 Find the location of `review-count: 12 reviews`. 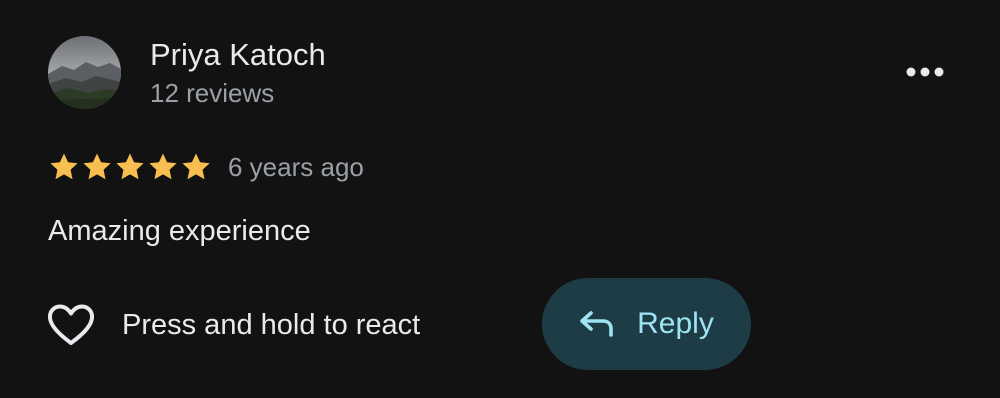

review-count: 12 reviews is located at coordinates (212, 93).